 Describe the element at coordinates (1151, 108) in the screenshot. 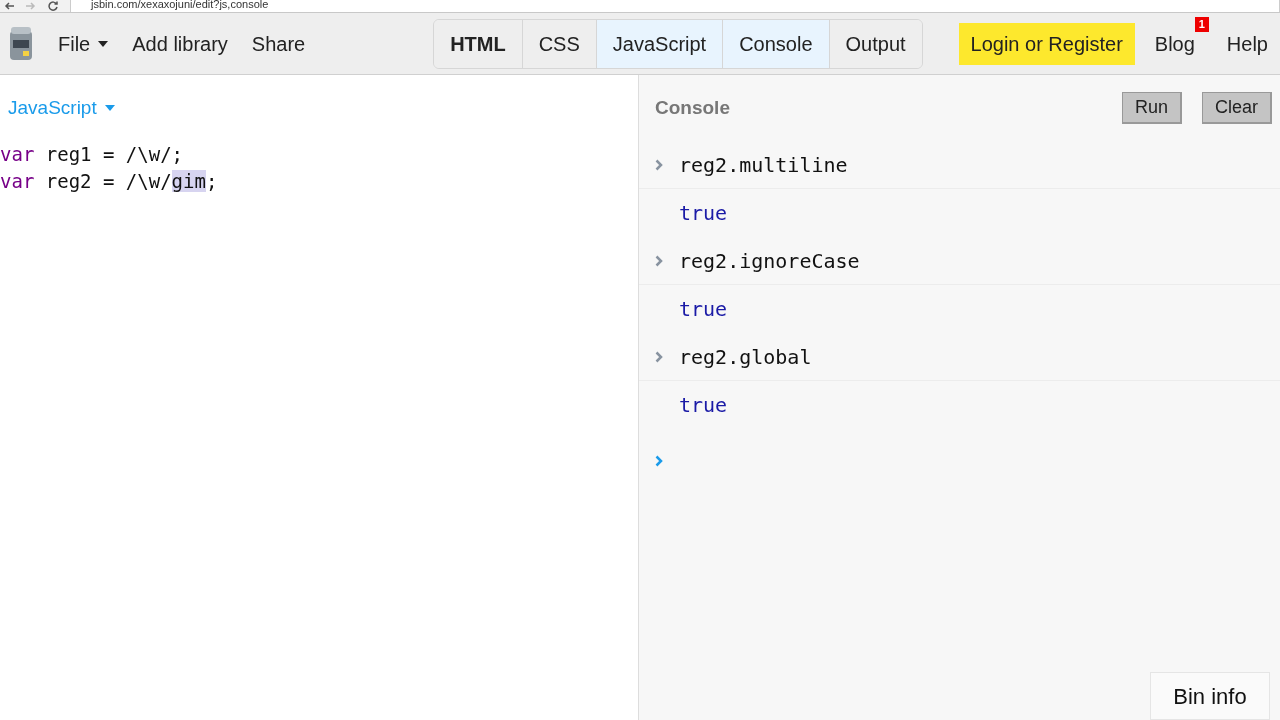

I see `console-button: Run` at that location.